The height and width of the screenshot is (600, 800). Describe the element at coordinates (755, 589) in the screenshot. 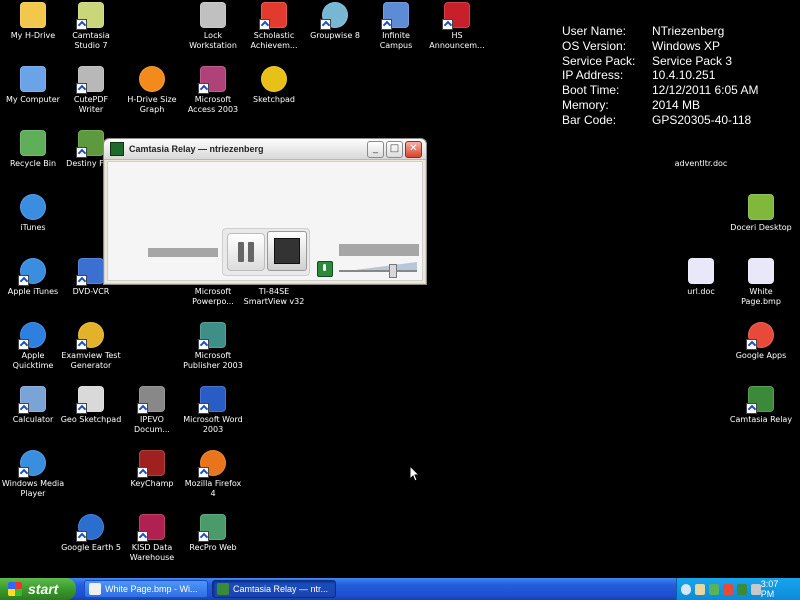

I see `speaker-icon` at that location.